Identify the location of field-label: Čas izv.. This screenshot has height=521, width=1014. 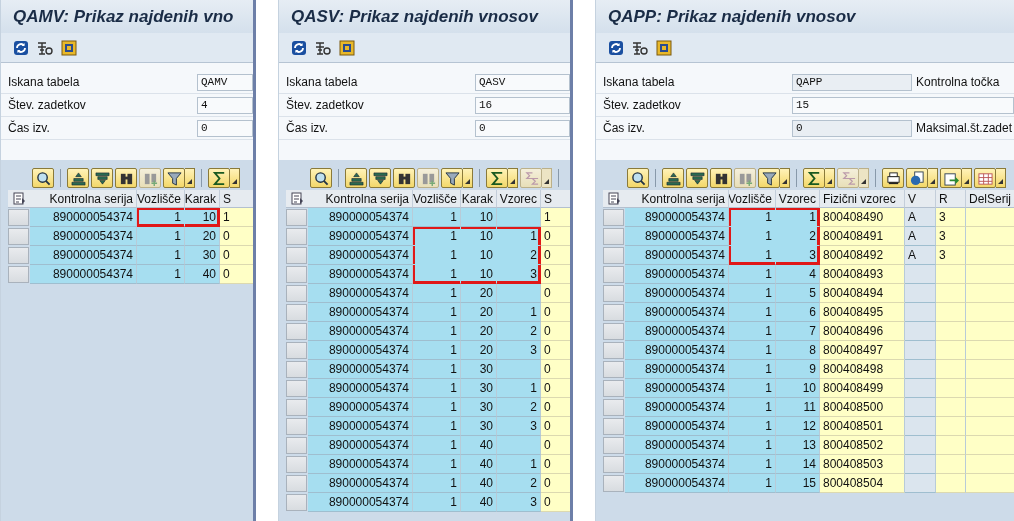
(307, 128).